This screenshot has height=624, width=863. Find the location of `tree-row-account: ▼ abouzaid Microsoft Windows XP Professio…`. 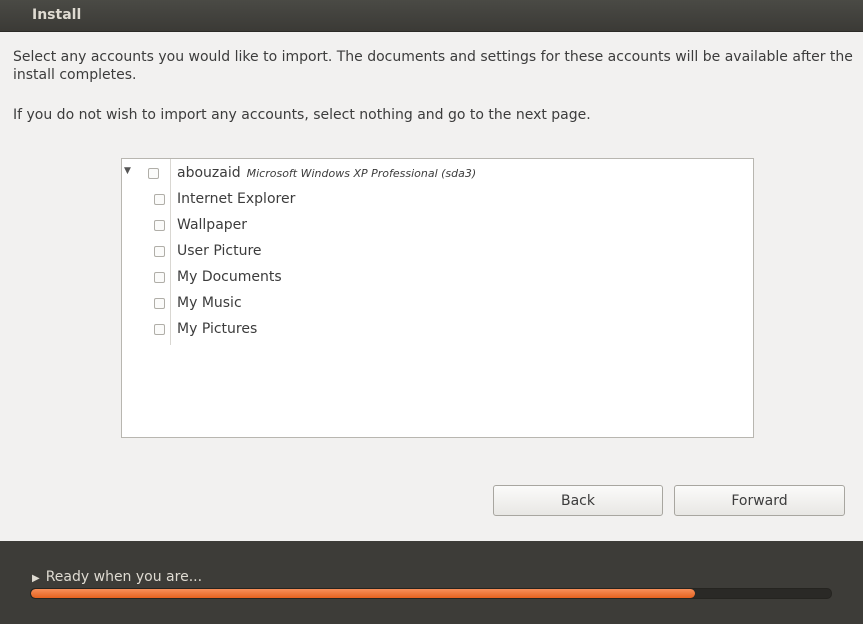

tree-row-account: ▼ abouzaid Microsoft Windows XP Professio… is located at coordinates (437, 174).